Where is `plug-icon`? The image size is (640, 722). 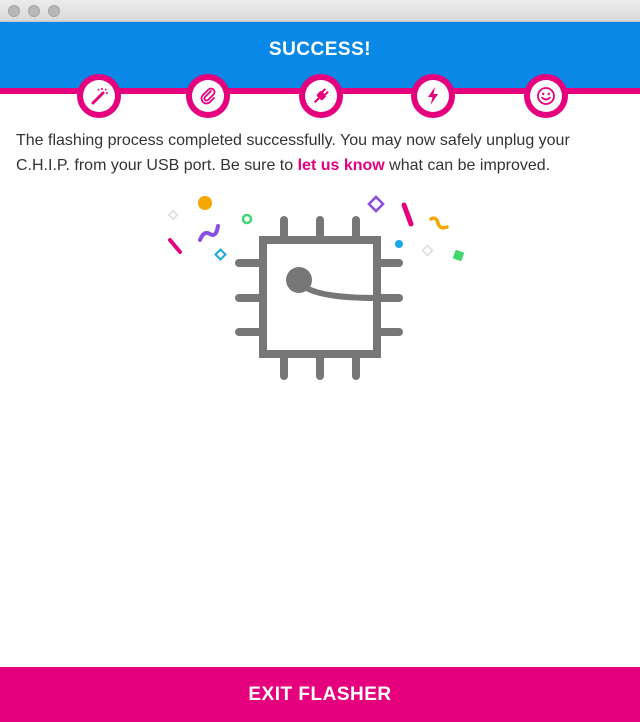 plug-icon is located at coordinates (321, 96).